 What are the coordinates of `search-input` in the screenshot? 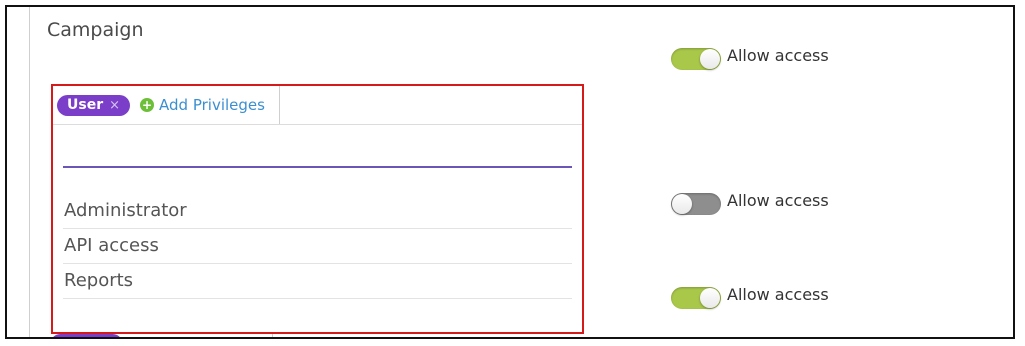 It's located at (317, 167).